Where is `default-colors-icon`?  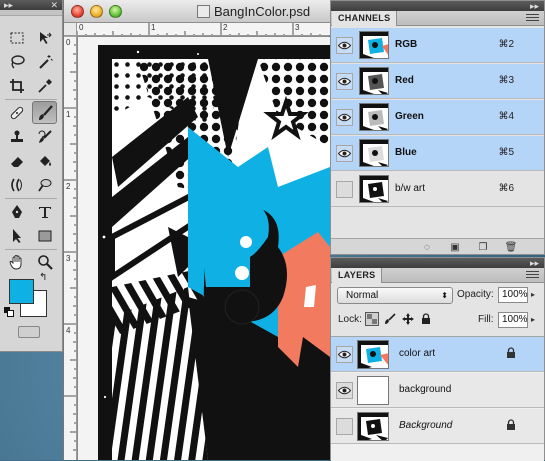
default-colors-icon is located at coordinates (9, 312).